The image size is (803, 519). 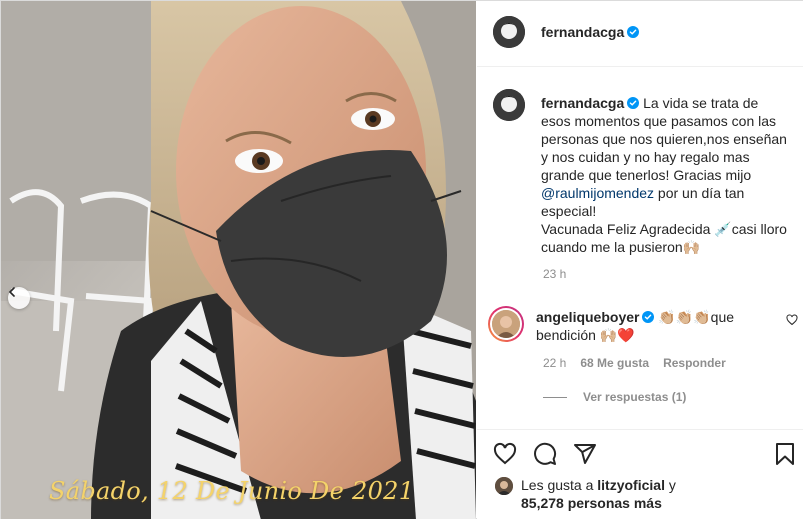 I want to click on comment-body: 👏🏼👏🏼👏🏼que, so click(x=696, y=317).